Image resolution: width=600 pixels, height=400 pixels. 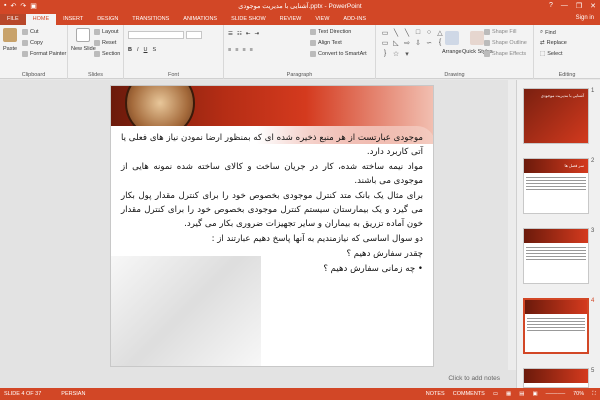 I want to click on notes-button: NOTES, so click(x=435, y=394).